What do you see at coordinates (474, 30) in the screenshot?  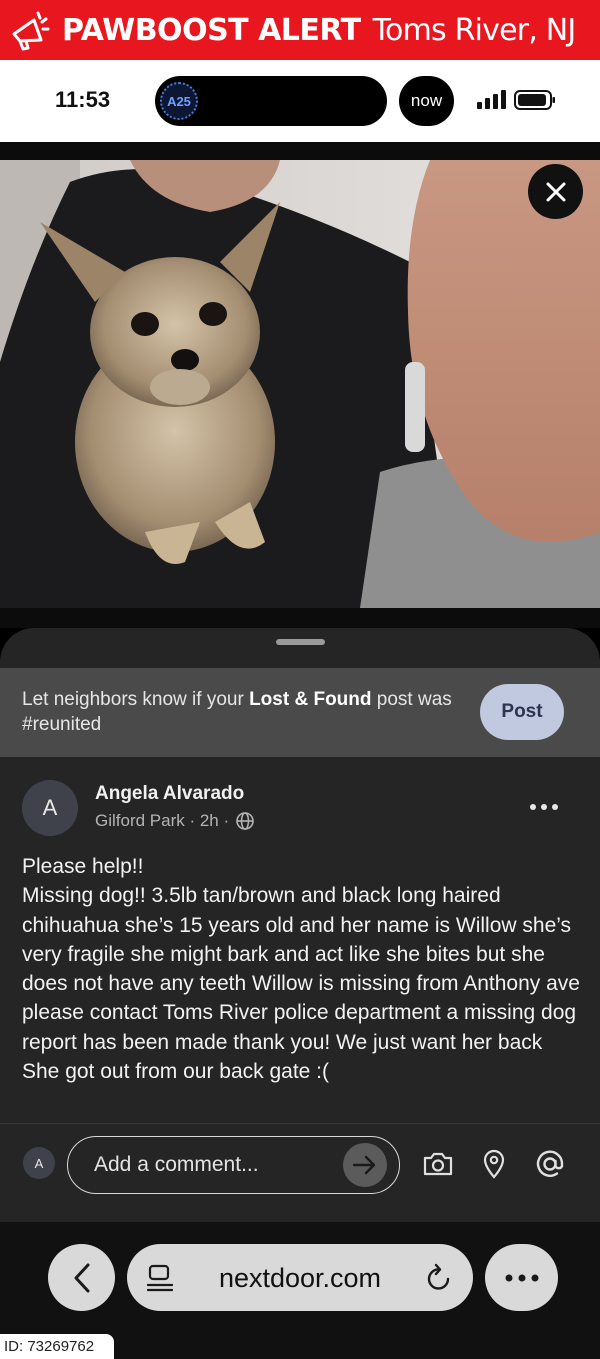 I see `alert-location: Toms River, NJ` at bounding box center [474, 30].